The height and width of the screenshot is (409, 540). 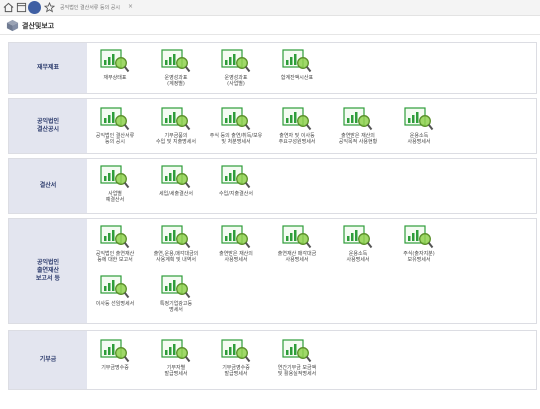 What do you see at coordinates (297, 139) in the screenshot?
I see `report-item-label: 출연자 및 이사등 주요구성원명세서` at bounding box center [297, 139].